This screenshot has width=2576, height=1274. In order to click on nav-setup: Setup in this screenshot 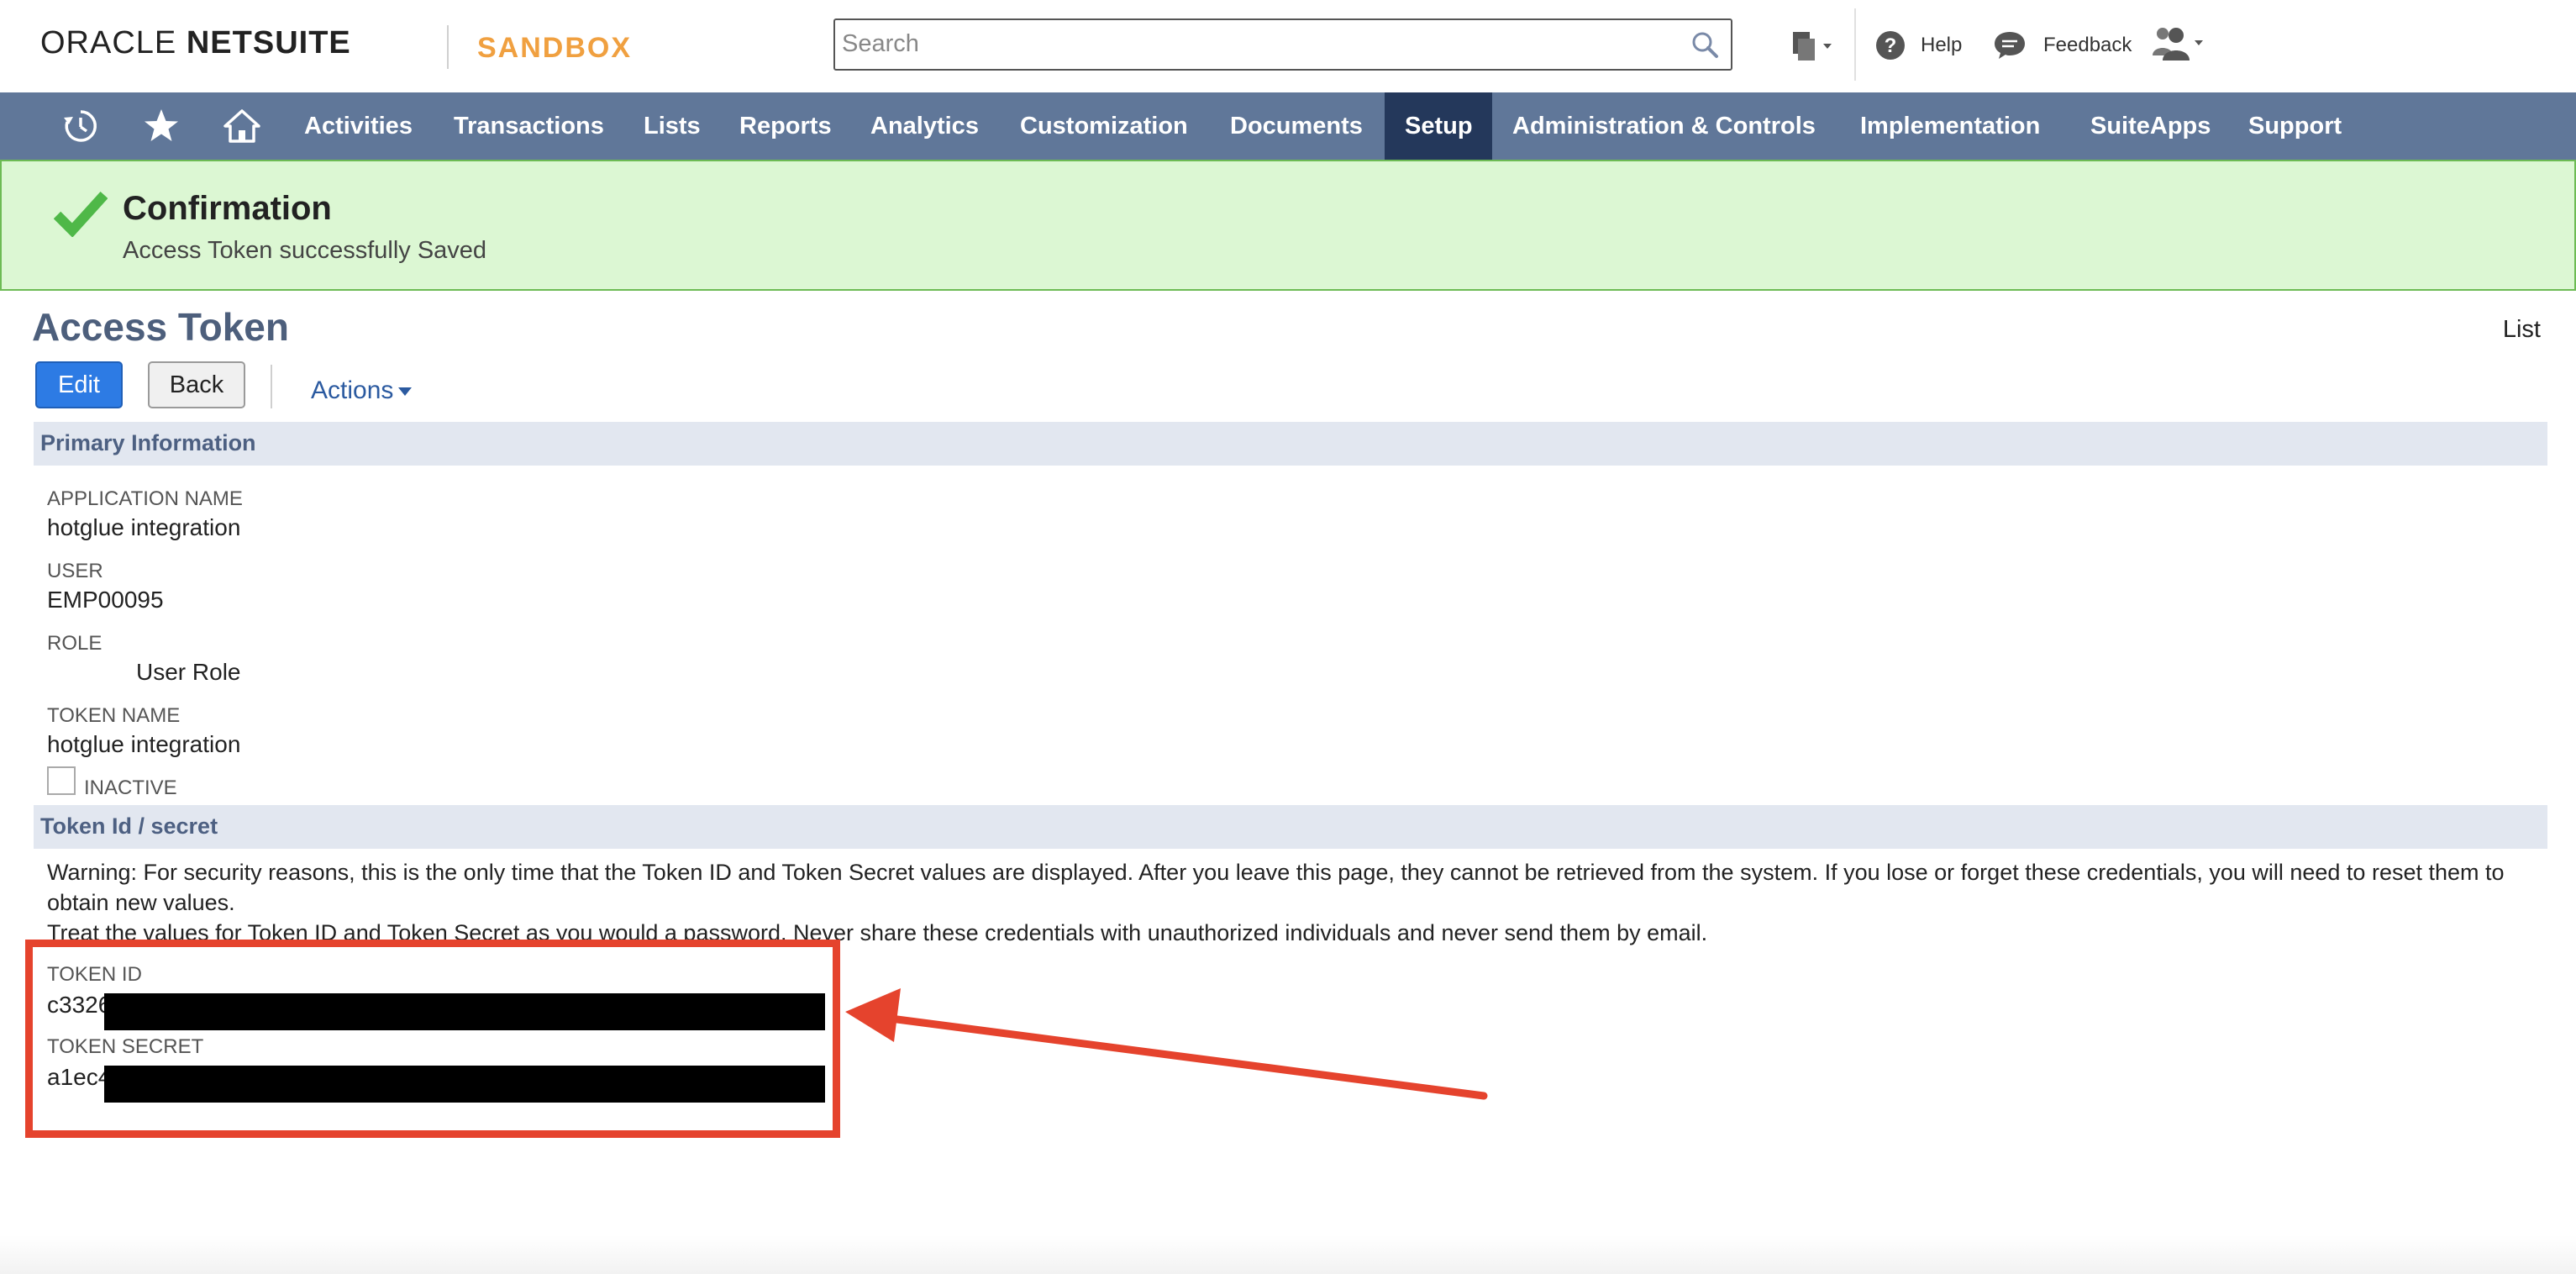, I will do `click(1438, 126)`.